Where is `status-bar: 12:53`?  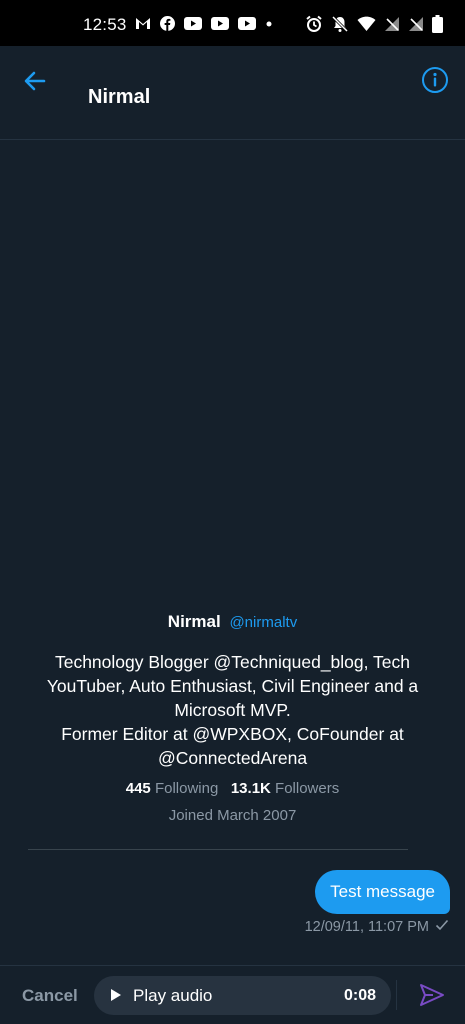
status-bar: 12:53 is located at coordinates (232, 23).